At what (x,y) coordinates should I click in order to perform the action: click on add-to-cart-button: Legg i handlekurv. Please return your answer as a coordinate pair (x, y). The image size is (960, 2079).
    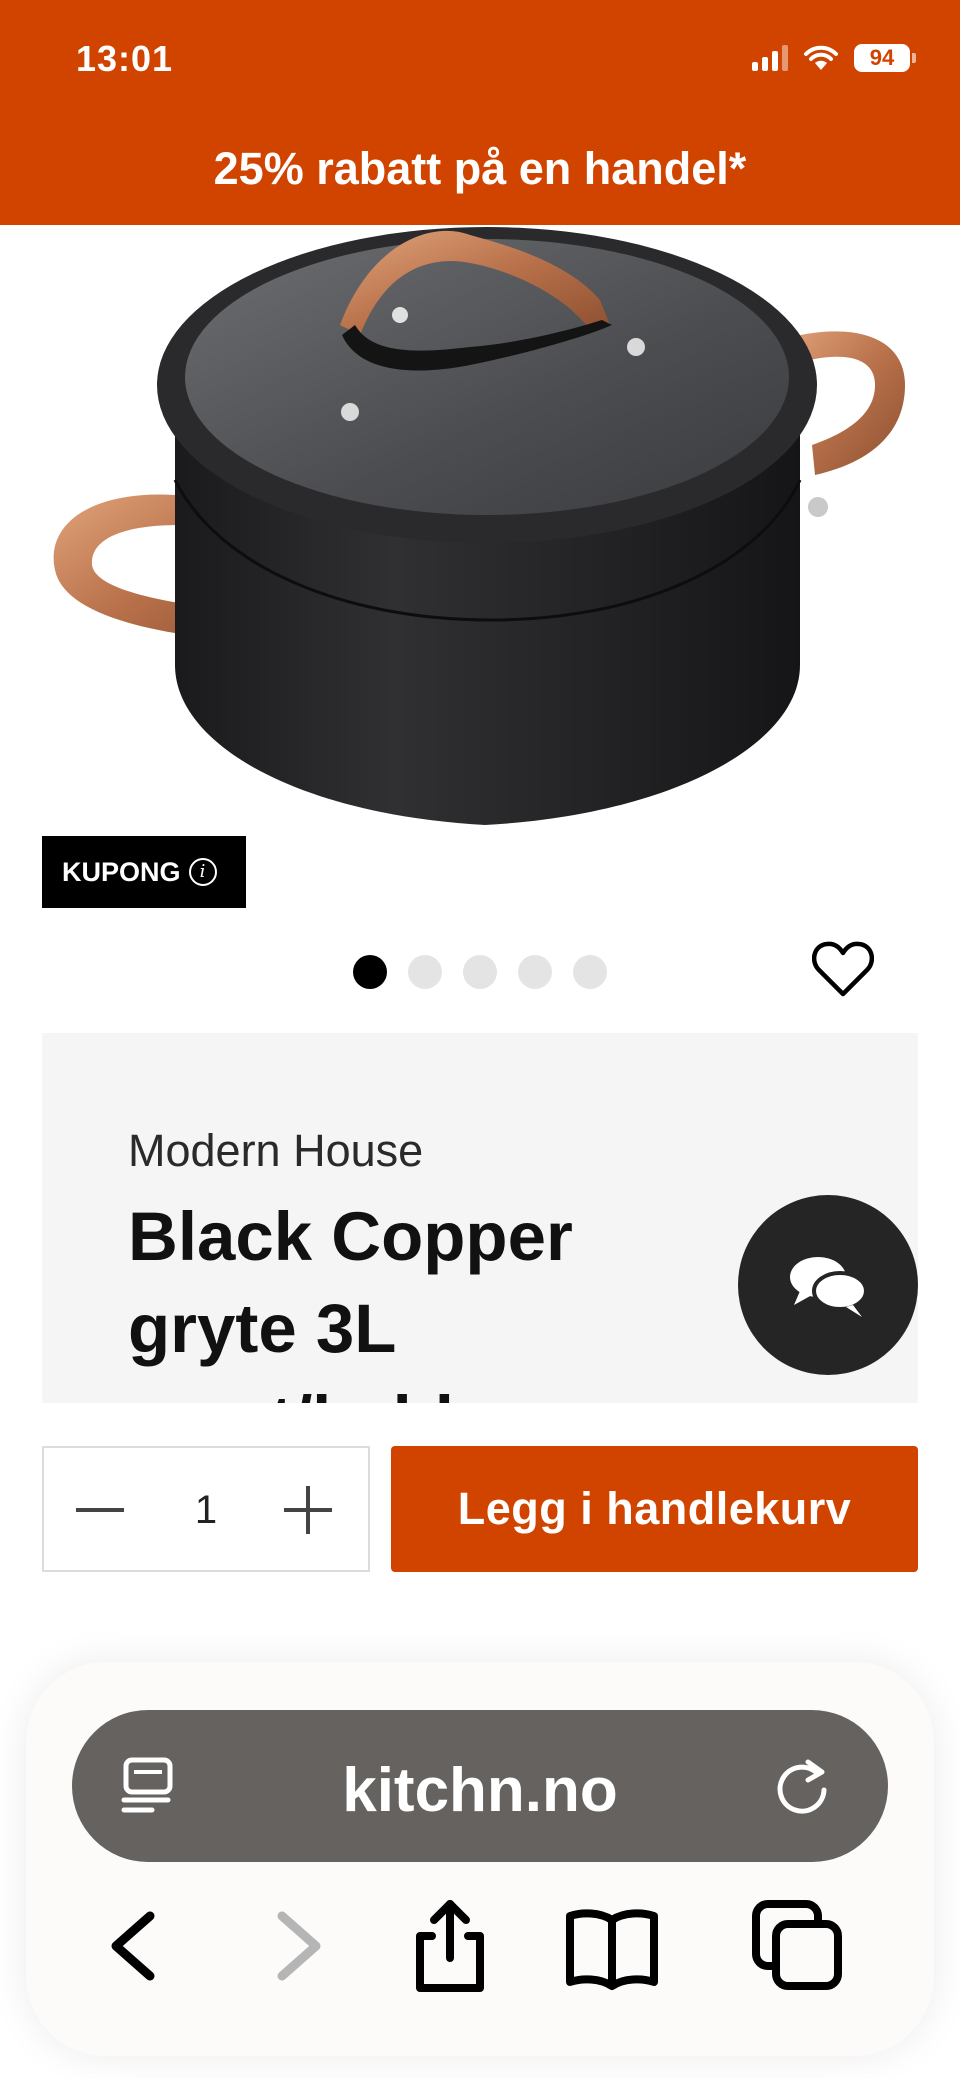
    Looking at the image, I should click on (654, 1509).